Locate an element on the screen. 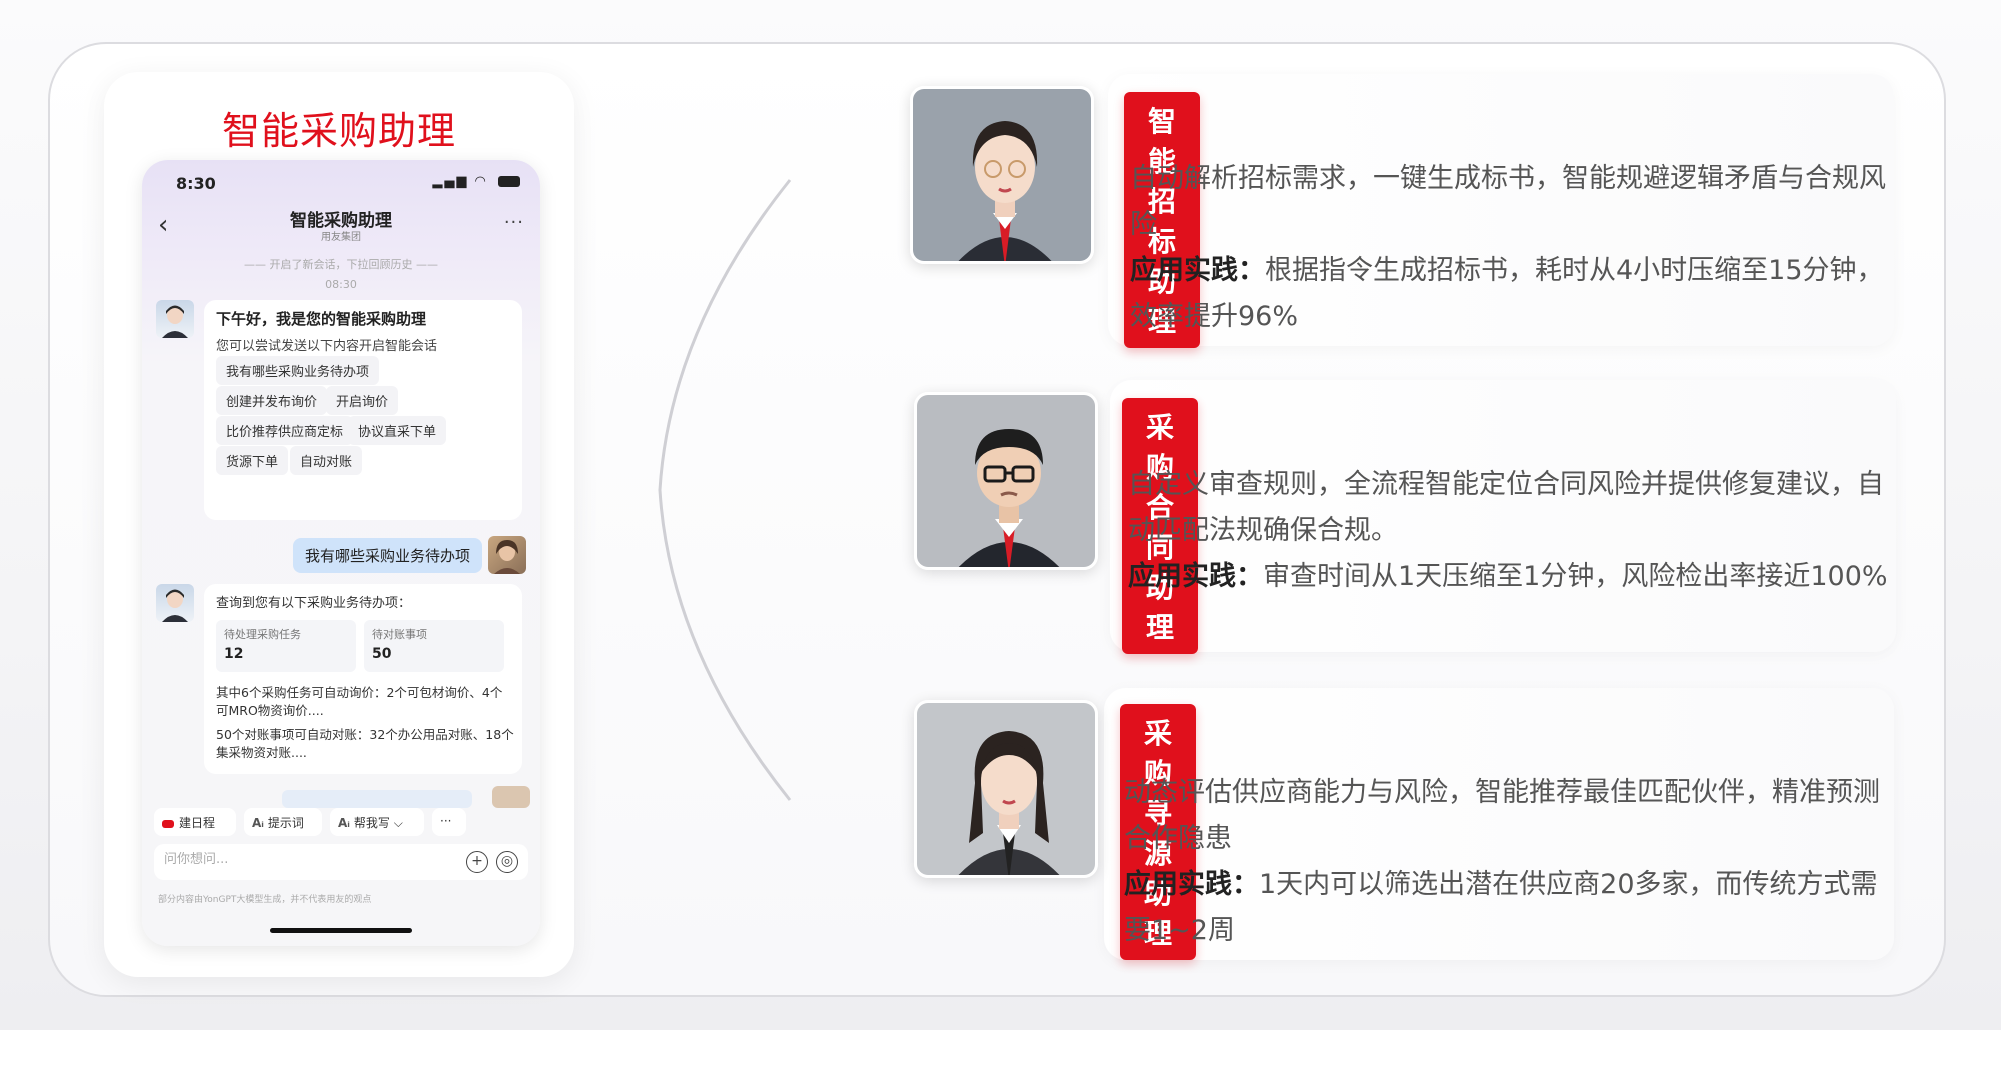  response-title: 查询到您有以下采购业务待办项： is located at coordinates (314, 603).